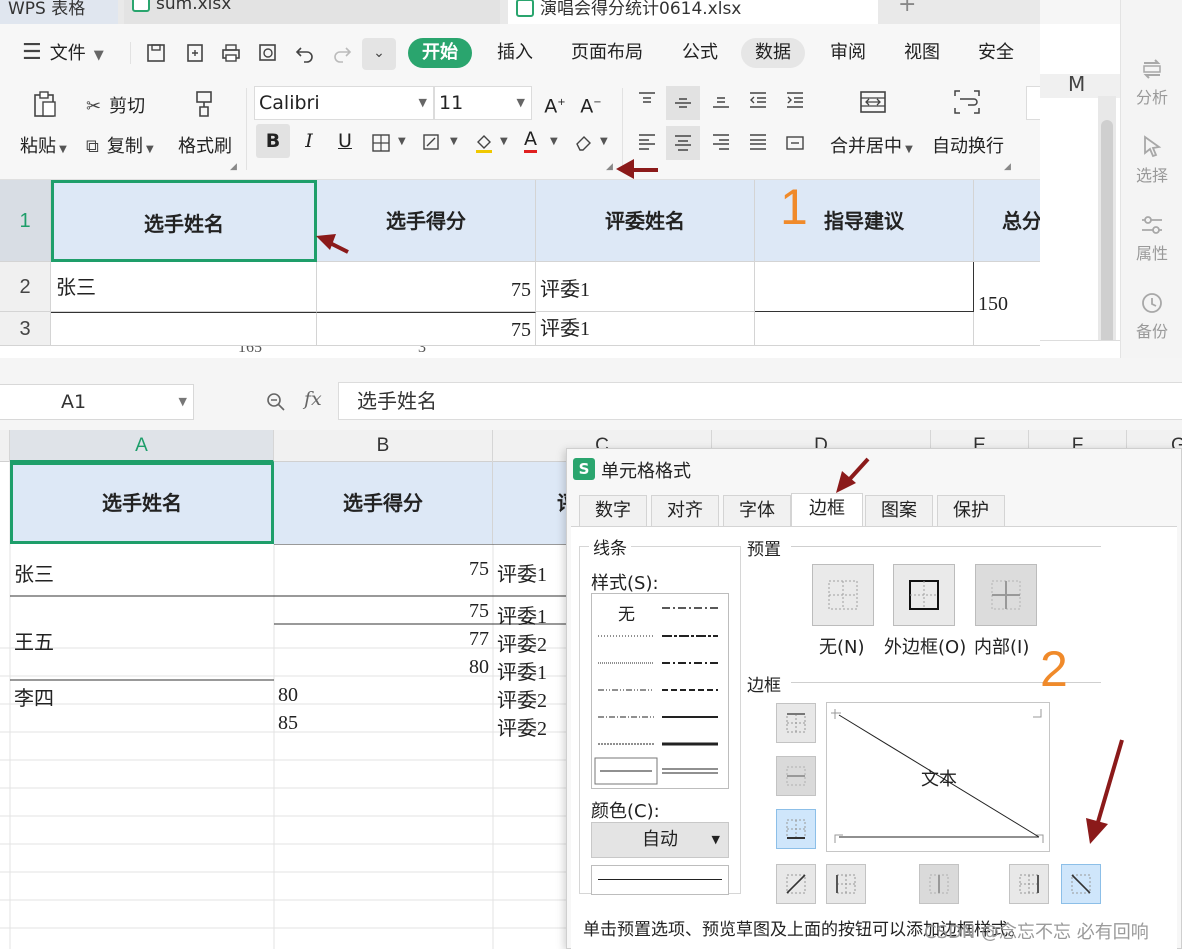  I want to click on zoom-icon, so click(276, 402).